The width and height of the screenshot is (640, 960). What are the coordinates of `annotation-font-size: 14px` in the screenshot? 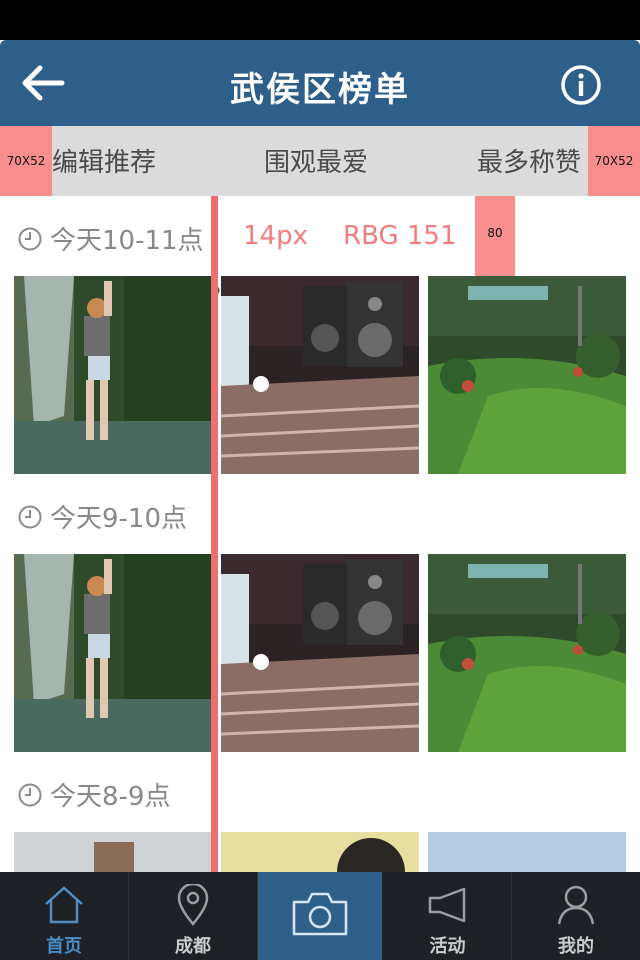 It's located at (275, 236).